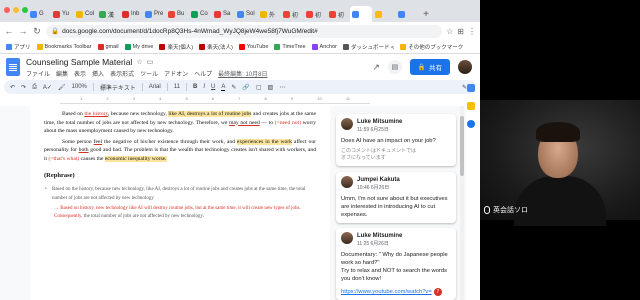 Image resolution: width=640 pixels, height=300 pixels. I want to click on ruler: 1 2 3 4 5 6 7 8 9 10 11, so click(215, 100).